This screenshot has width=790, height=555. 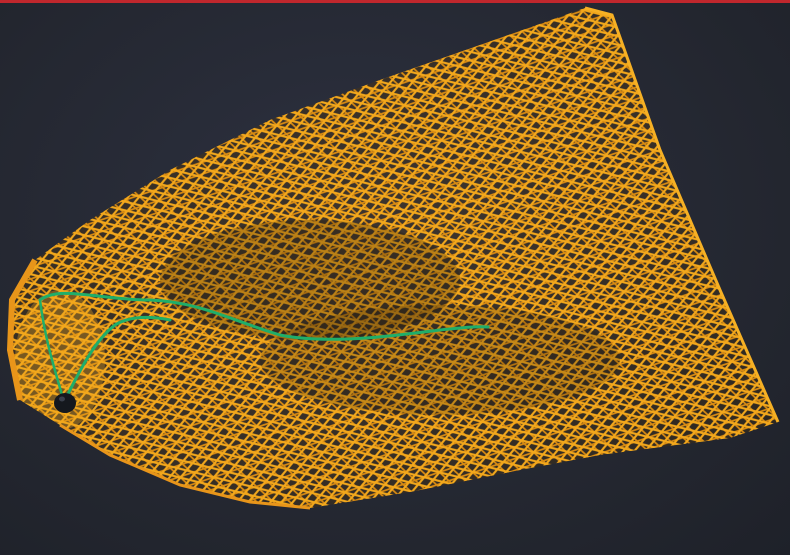 I want to click on cord-lock-toggle, so click(x=65, y=403).